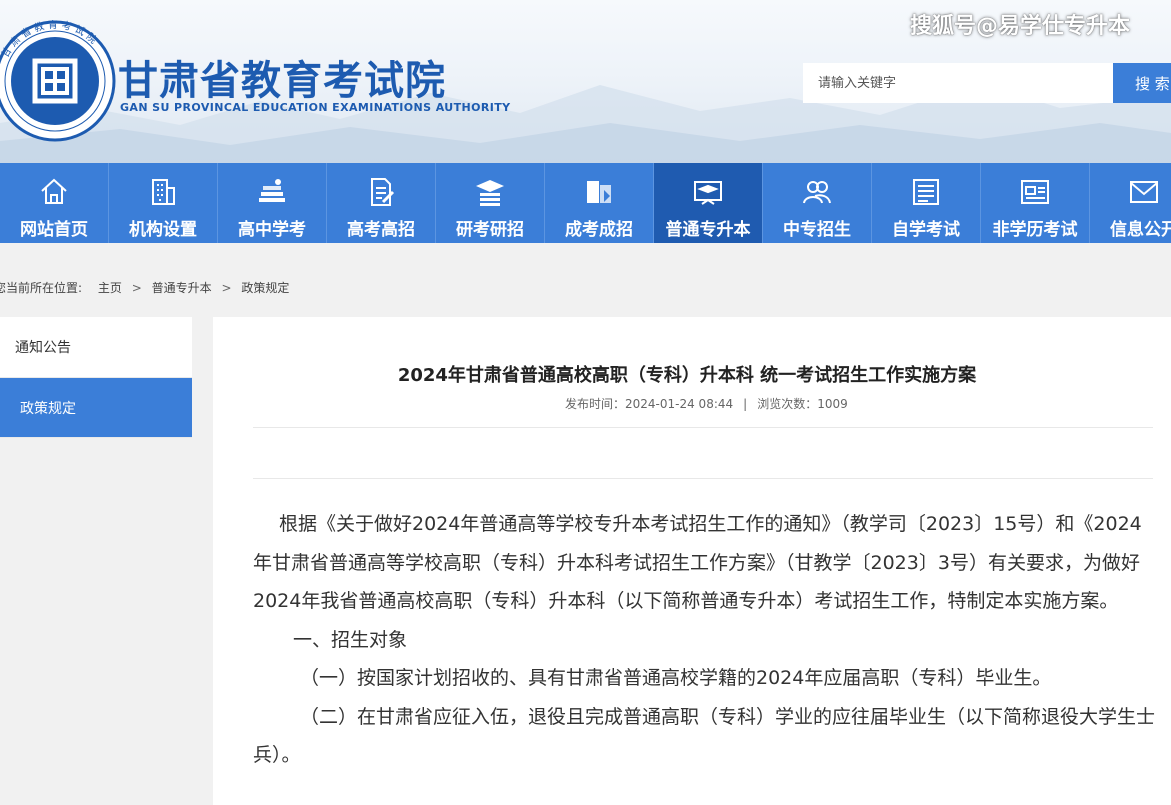 The height and width of the screenshot is (805, 1171). What do you see at coordinates (1035, 192) in the screenshot?
I see `id-card-icon` at bounding box center [1035, 192].